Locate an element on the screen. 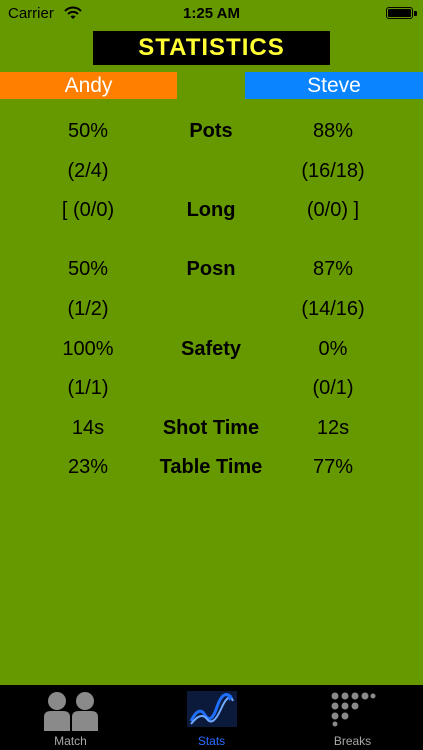 Image resolution: width=423 pixels, height=750 pixels. stat-left-value: 14s is located at coordinates (88, 428).